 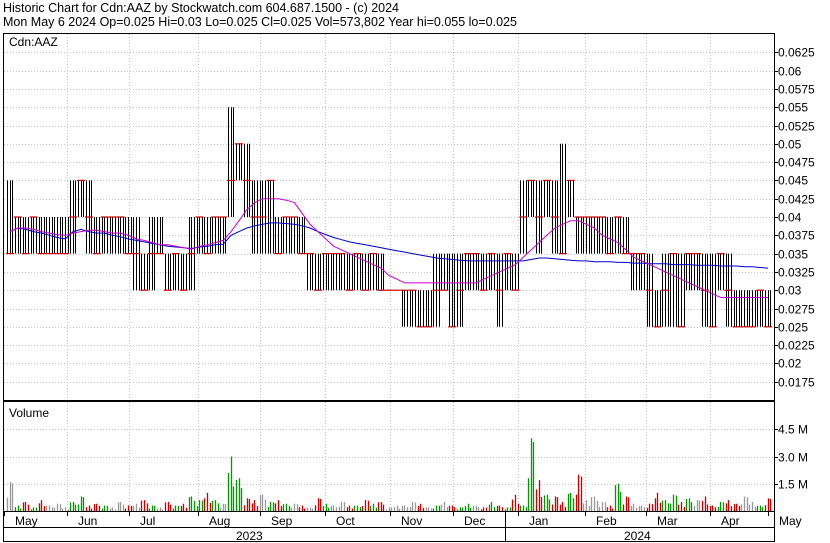 What do you see at coordinates (796, 90) in the screenshot?
I see `price-tick-label: 0.0575` at bounding box center [796, 90].